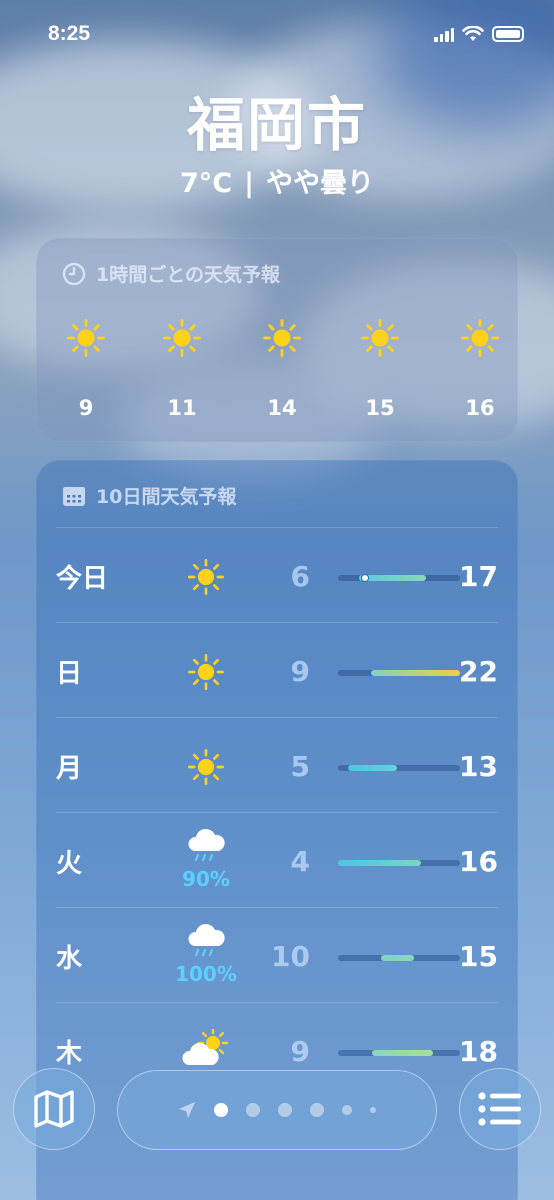 The width and height of the screenshot is (554, 1200). What do you see at coordinates (478, 861) in the screenshot?
I see `high-temperature: 16` at bounding box center [478, 861].